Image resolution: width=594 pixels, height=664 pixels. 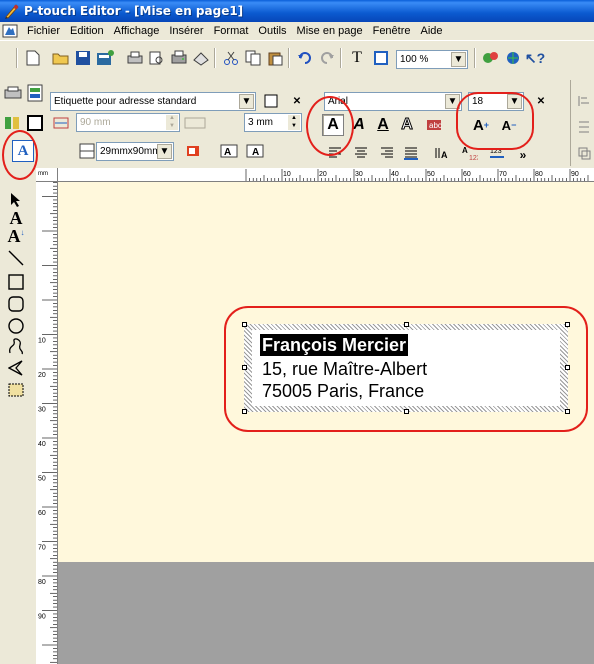 I want to click on city-address: 75005 Paris, France, so click(x=343, y=391).